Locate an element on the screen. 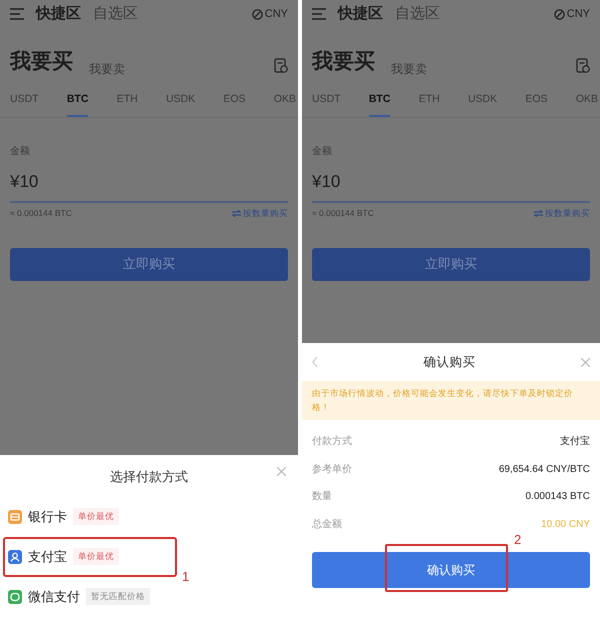  detail-label: 总金额 is located at coordinates (327, 525).